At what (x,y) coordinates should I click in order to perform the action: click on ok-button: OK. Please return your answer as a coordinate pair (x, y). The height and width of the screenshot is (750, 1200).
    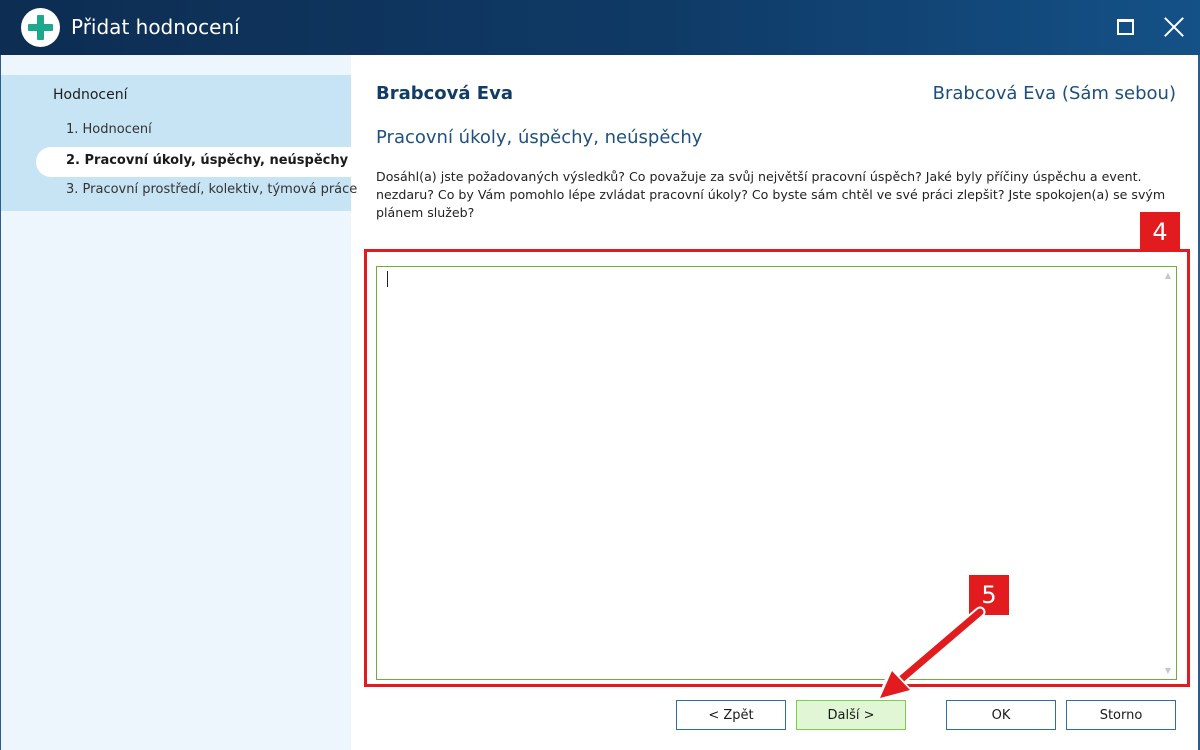
    Looking at the image, I should click on (1001, 715).